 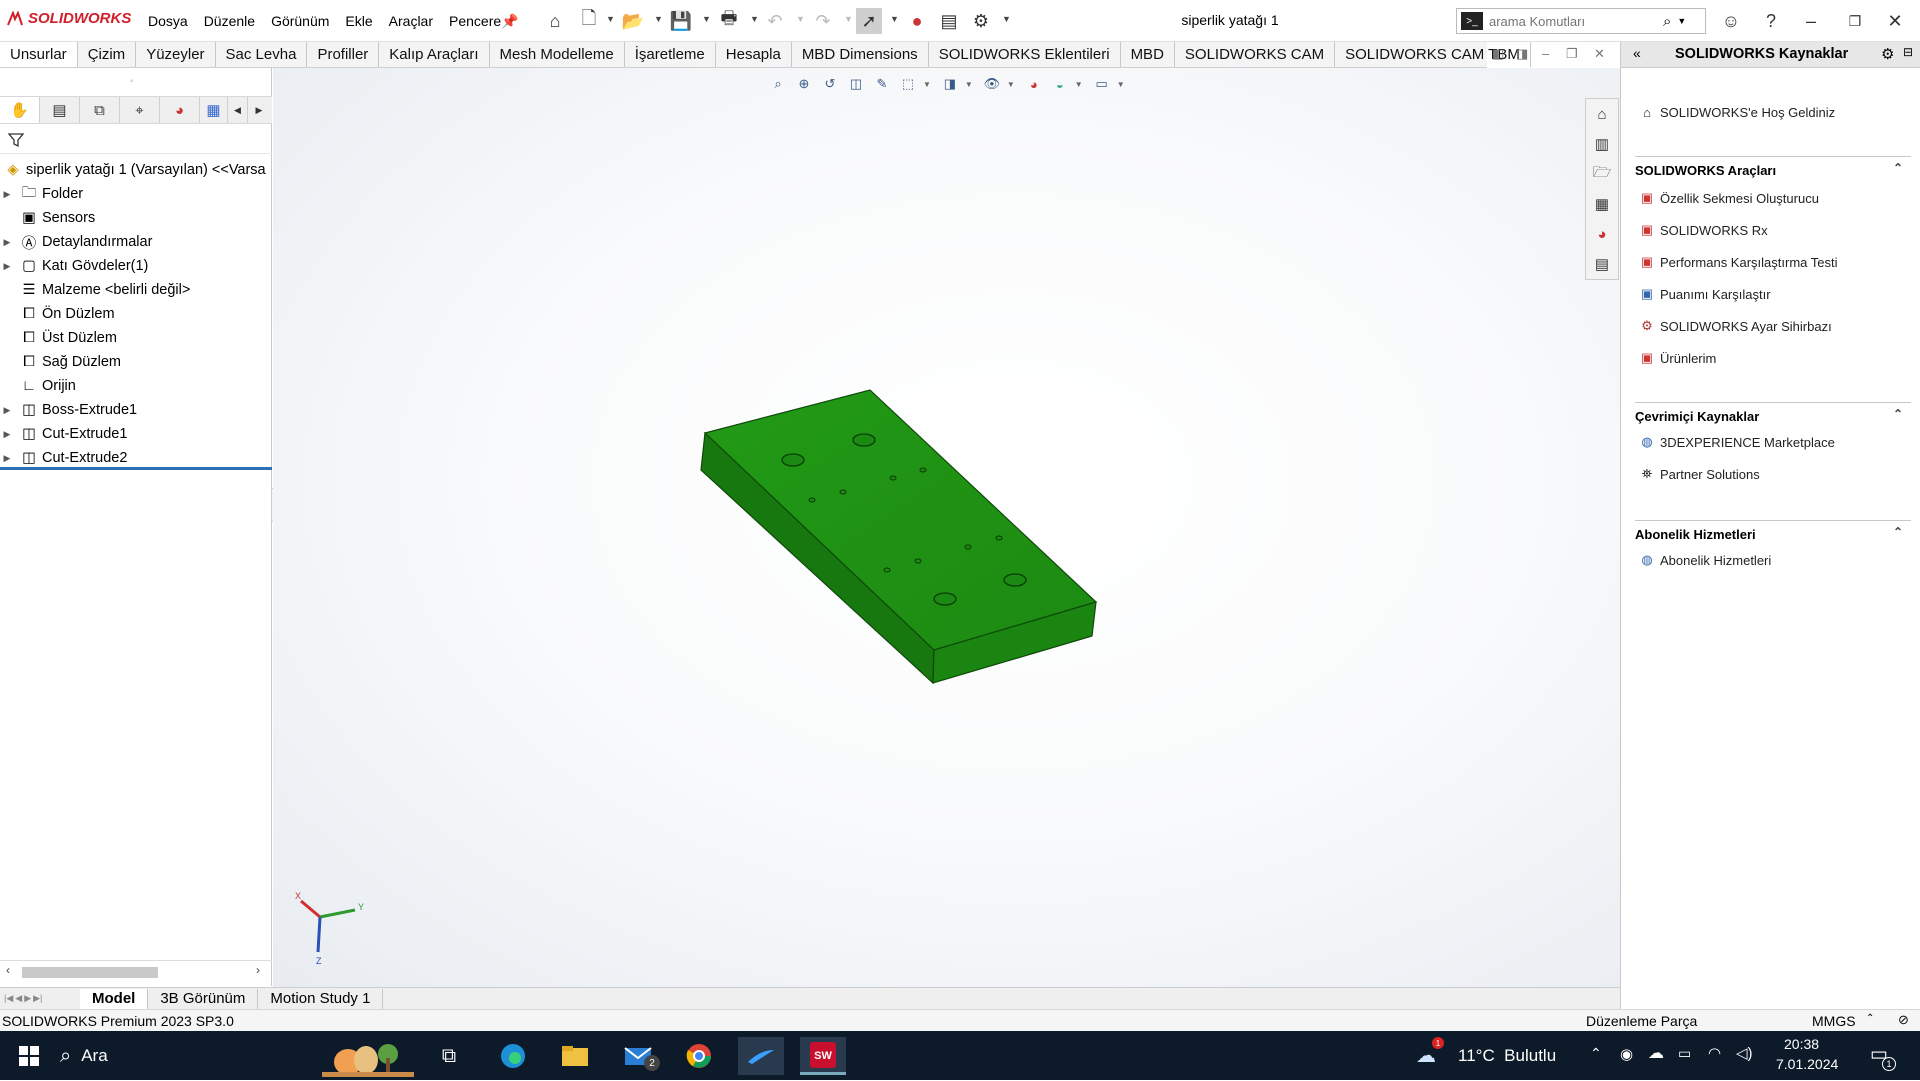 I want to click on tab-isaretleme: İşaretleme, so click(x=670, y=54).